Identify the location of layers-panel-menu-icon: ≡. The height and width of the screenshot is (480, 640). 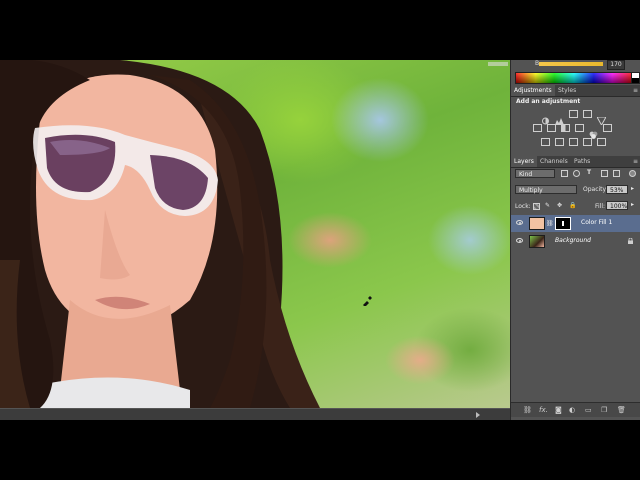
(635, 161).